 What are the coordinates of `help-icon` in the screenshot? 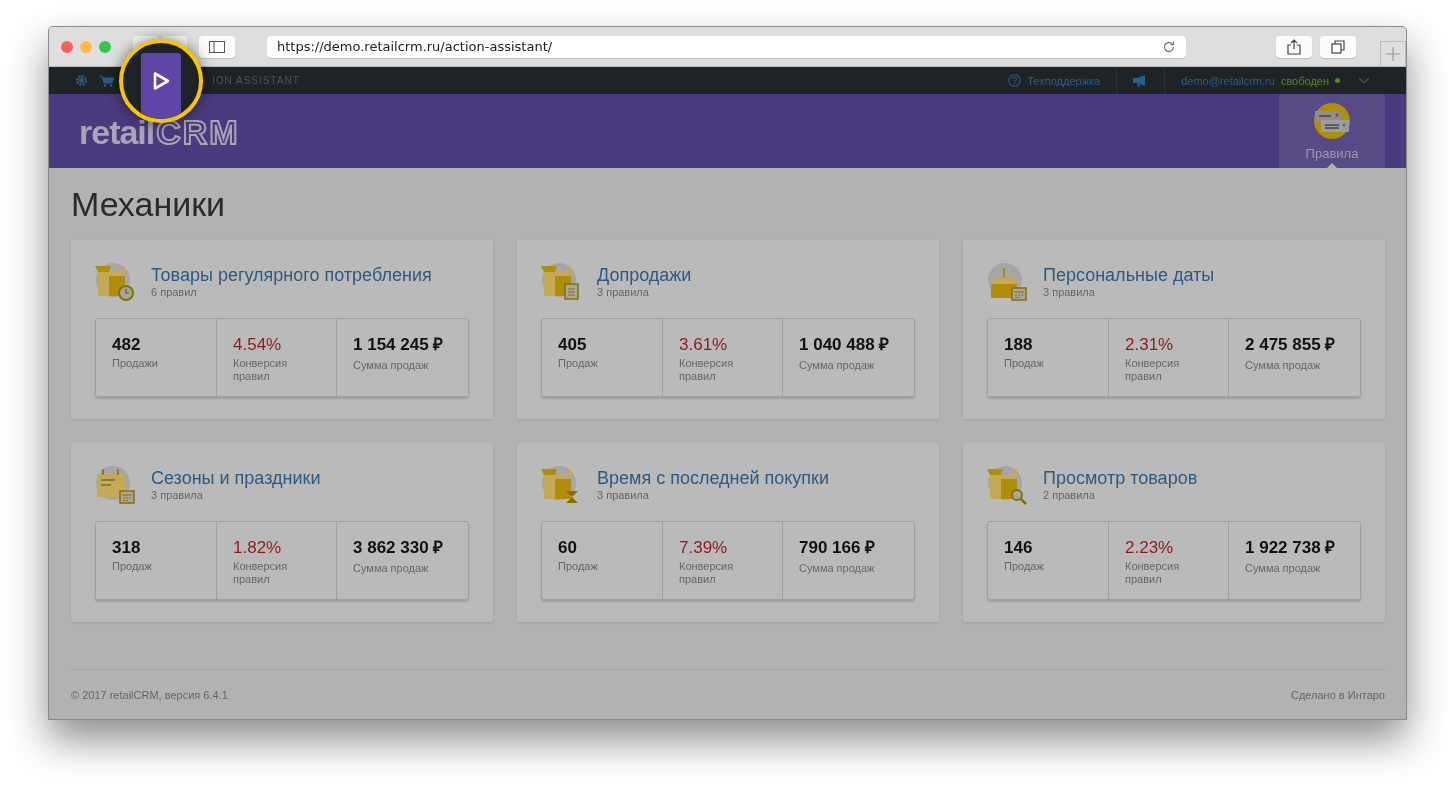 It's located at (1015, 80).